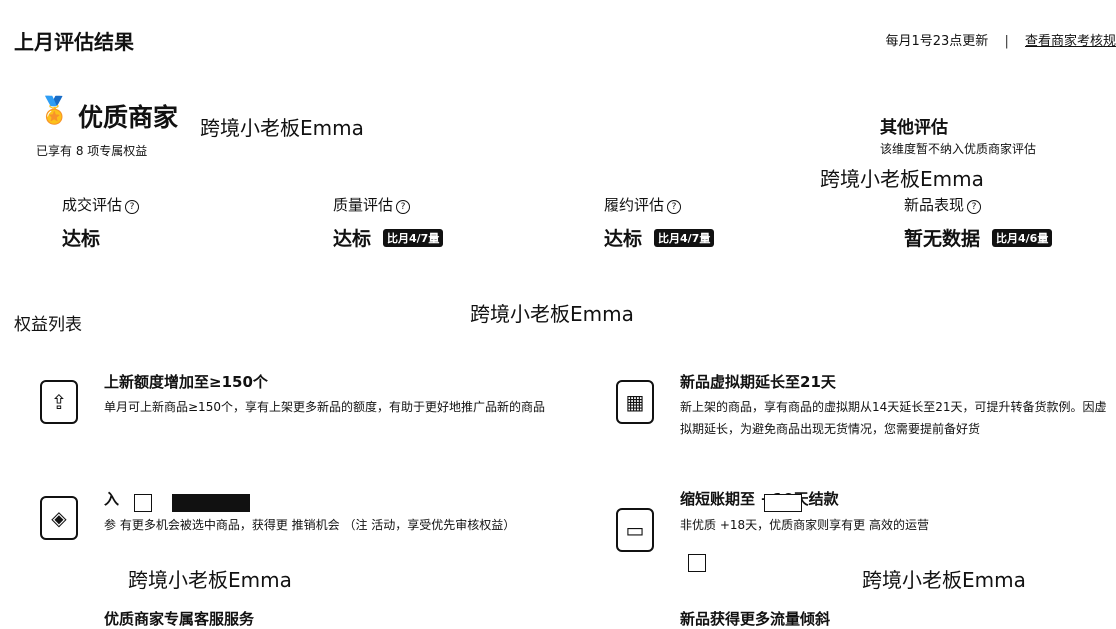 This screenshot has height=629, width=1116. Describe the element at coordinates (59, 518) in the screenshot. I see `shield-icon: ◈` at that location.